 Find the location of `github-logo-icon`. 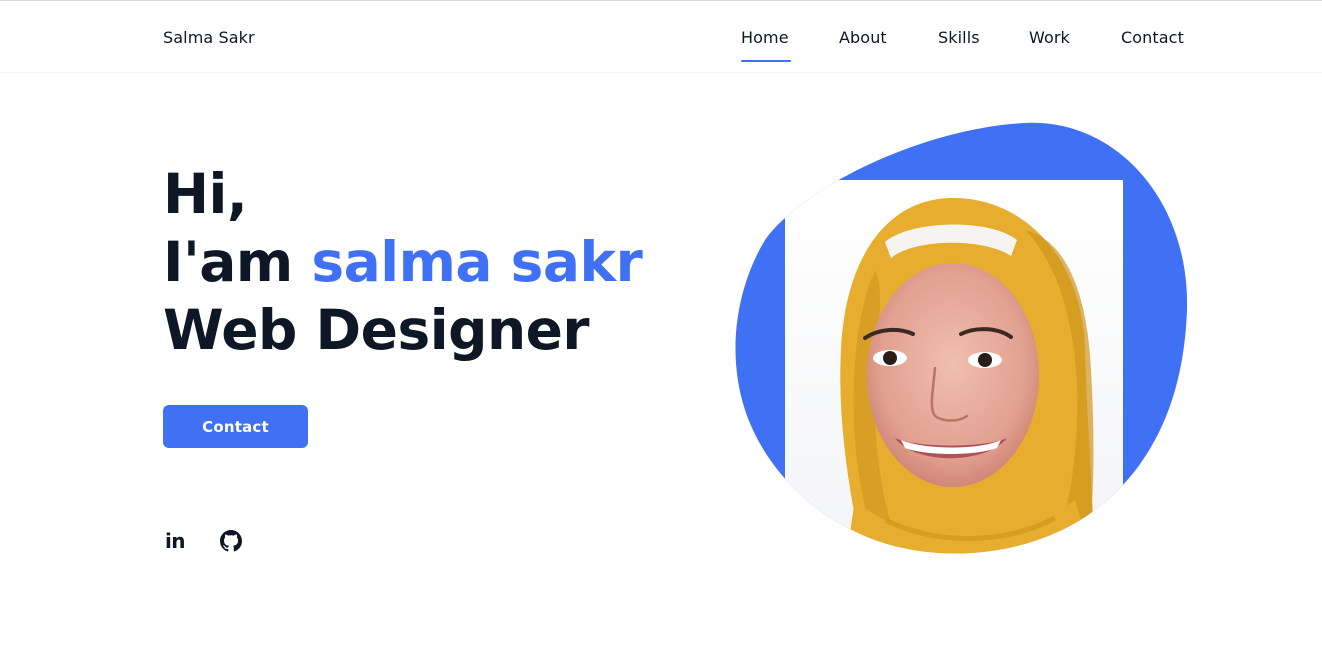

github-logo-icon is located at coordinates (231, 541).